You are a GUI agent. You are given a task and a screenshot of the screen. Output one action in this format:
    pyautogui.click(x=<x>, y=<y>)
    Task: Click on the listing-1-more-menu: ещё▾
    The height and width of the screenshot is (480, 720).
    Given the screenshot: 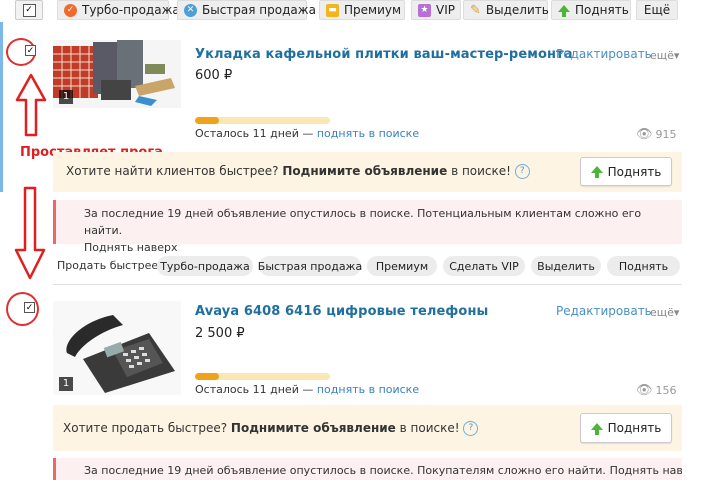 What is the action you would take?
    pyautogui.click(x=664, y=55)
    